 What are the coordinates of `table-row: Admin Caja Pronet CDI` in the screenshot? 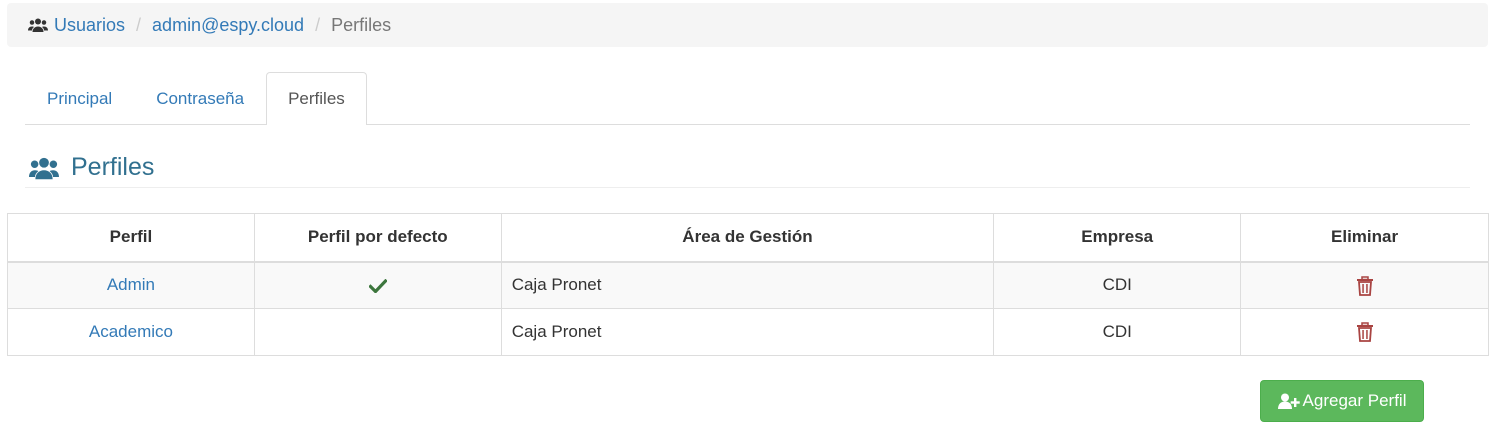 It's located at (748, 285).